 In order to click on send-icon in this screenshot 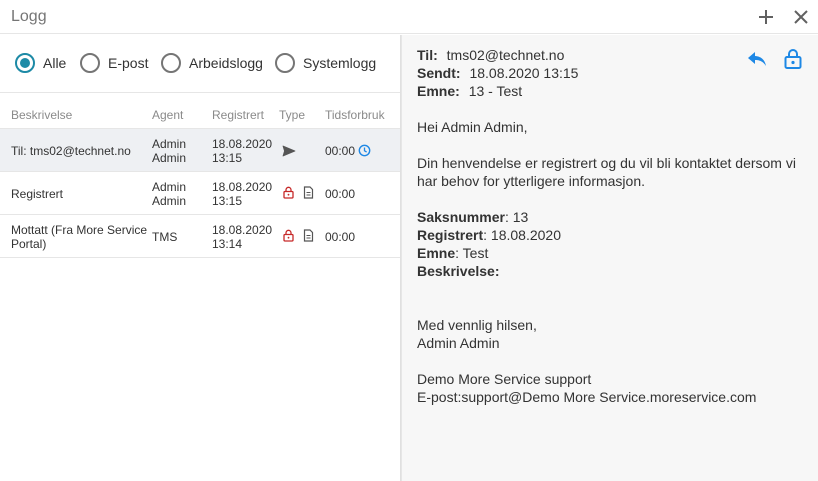, I will do `click(289, 153)`.